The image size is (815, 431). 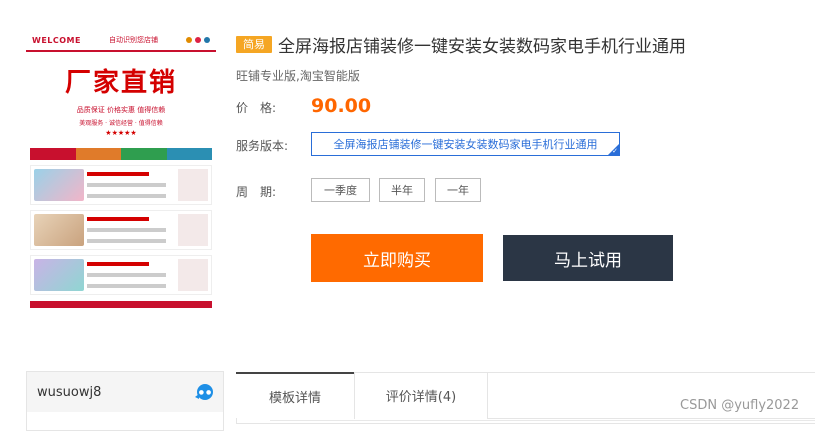 What do you see at coordinates (125, 392) in the screenshot?
I see `shop-header: wusuowj8 ● ●` at bounding box center [125, 392].